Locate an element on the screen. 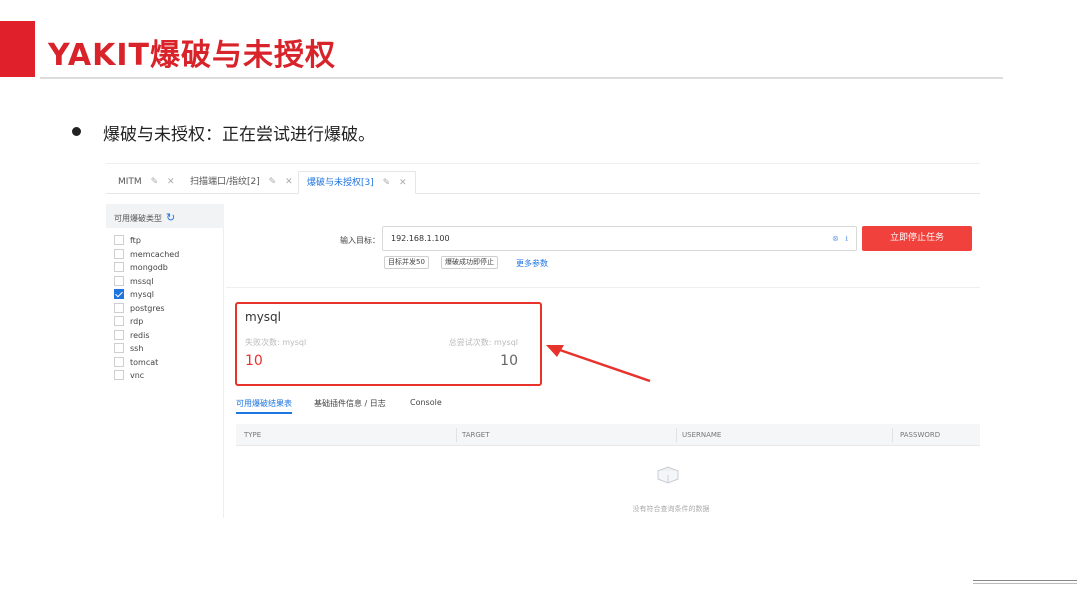 Image resolution: width=1080 pixels, height=608 pixels. tab-results: 可用爆破结果表 is located at coordinates (264, 406).